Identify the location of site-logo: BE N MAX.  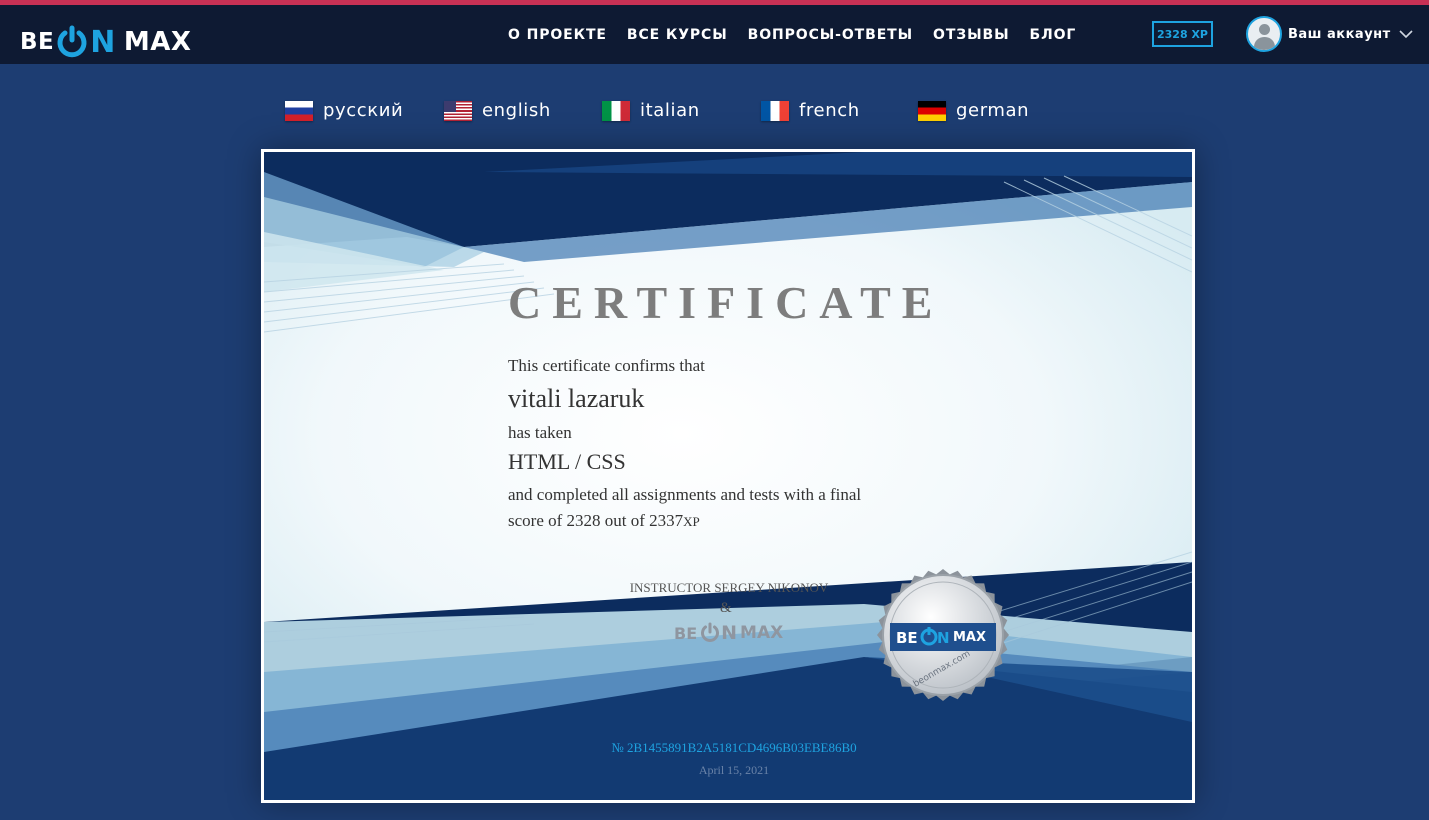
(105, 42).